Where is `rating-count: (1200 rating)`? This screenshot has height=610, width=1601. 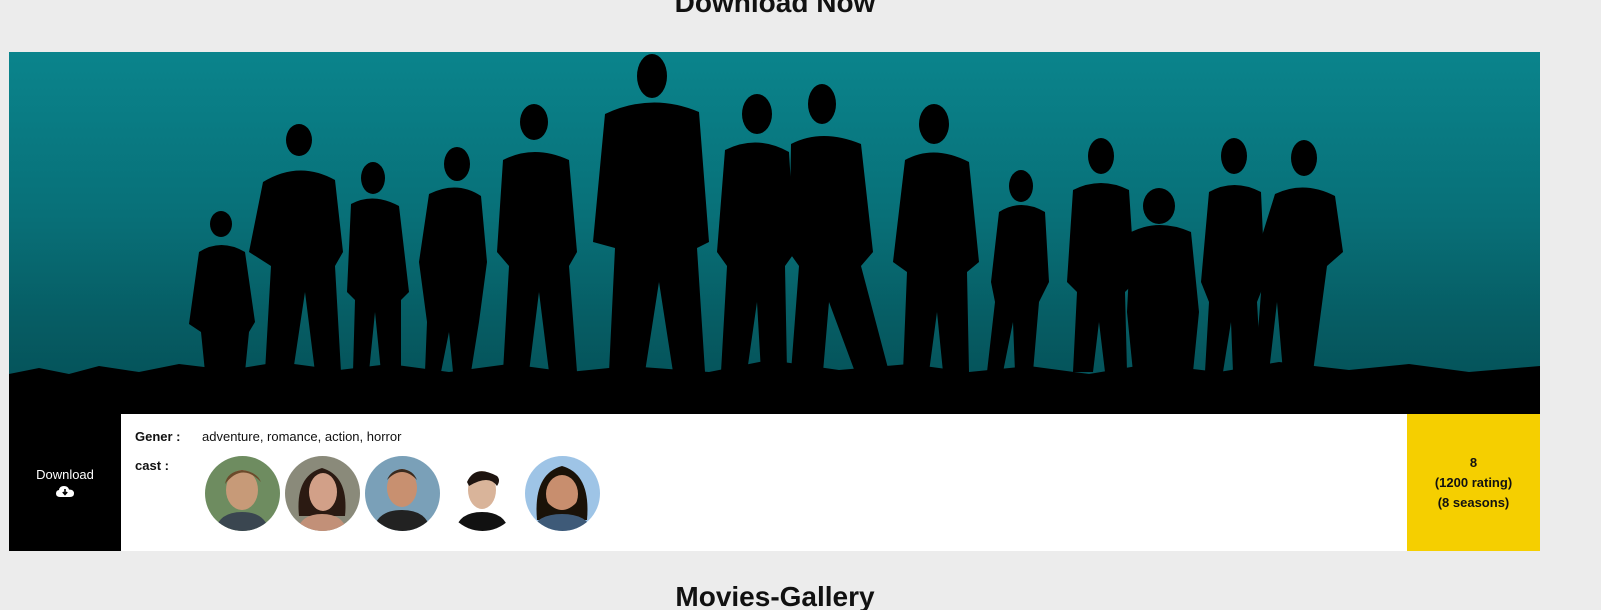
rating-count: (1200 rating) is located at coordinates (1473, 482).